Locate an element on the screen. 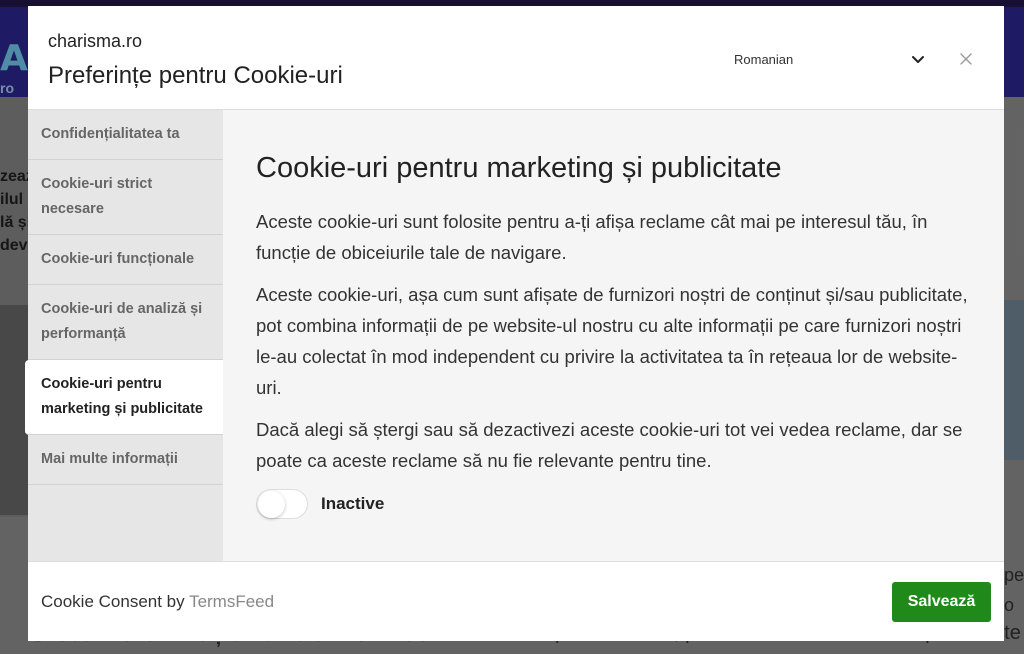  marketing-toggle is located at coordinates (282, 504).